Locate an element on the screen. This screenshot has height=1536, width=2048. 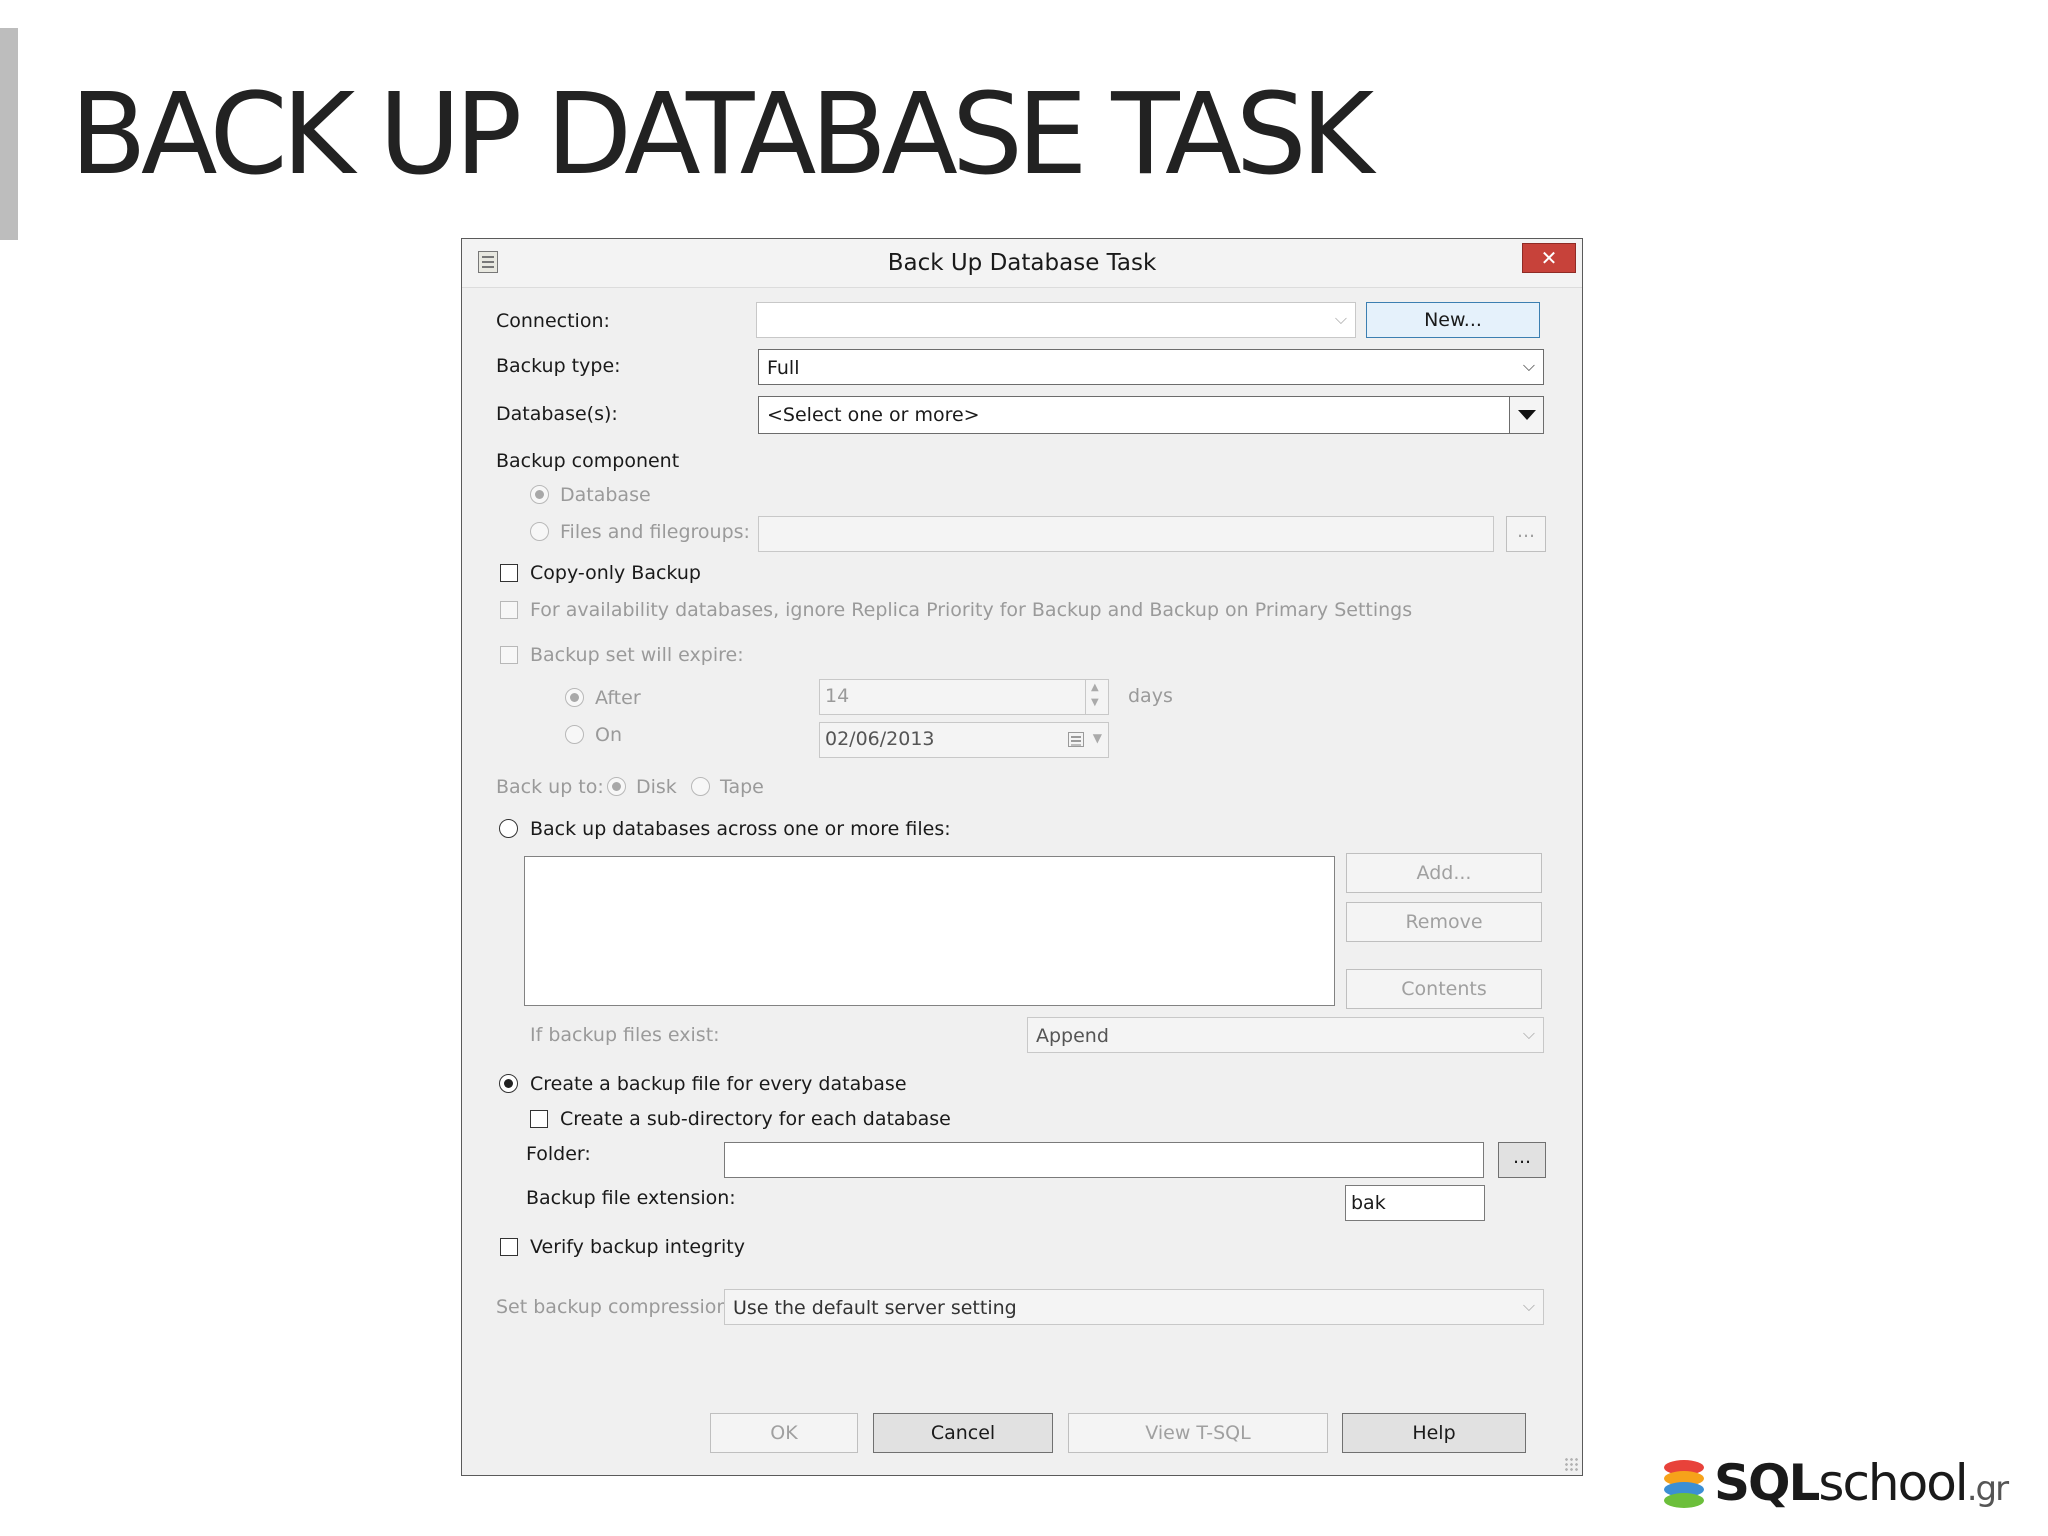
dialog-titlebar: Back Up Database Task ✕ is located at coordinates (1022, 263).